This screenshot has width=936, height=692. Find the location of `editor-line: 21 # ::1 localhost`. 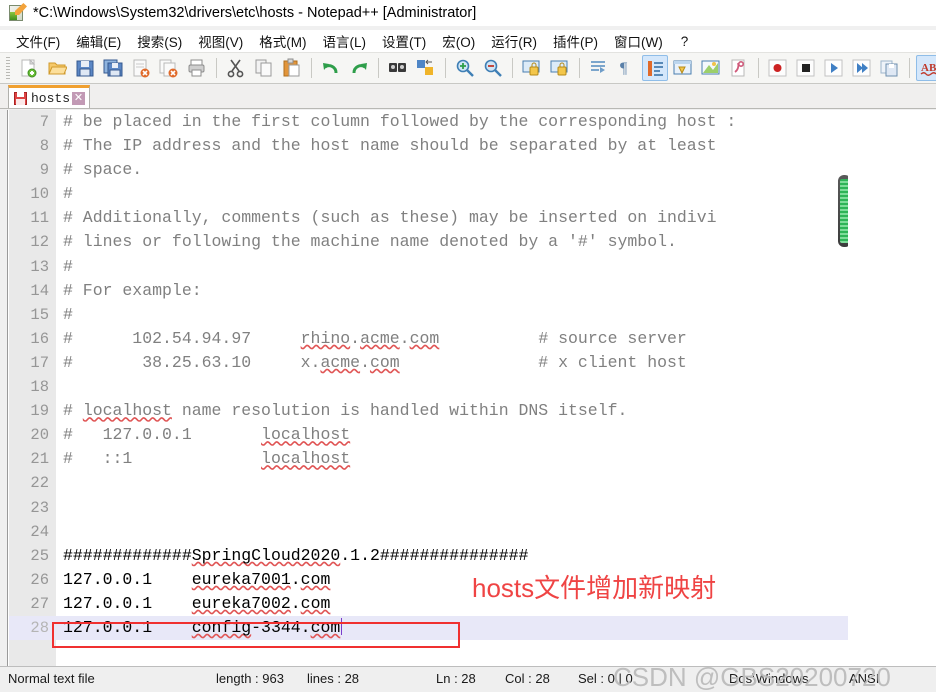

editor-line: 21 # ::1 localhost is located at coordinates (428, 459).